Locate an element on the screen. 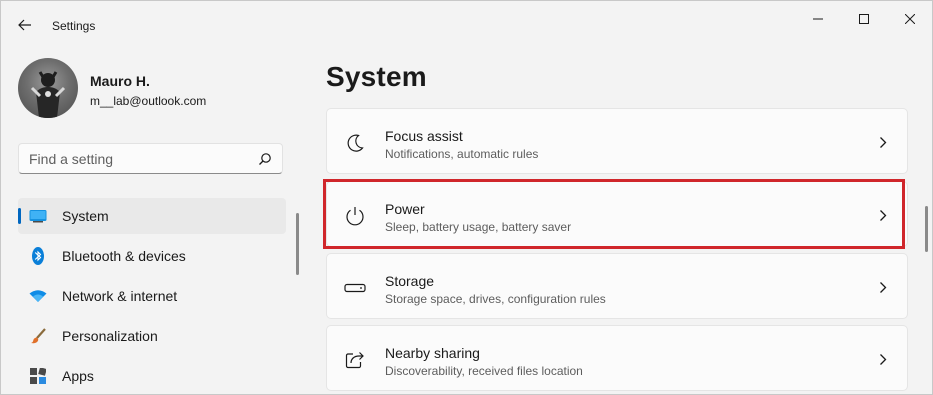  card-title: Focus assist is located at coordinates (424, 136).